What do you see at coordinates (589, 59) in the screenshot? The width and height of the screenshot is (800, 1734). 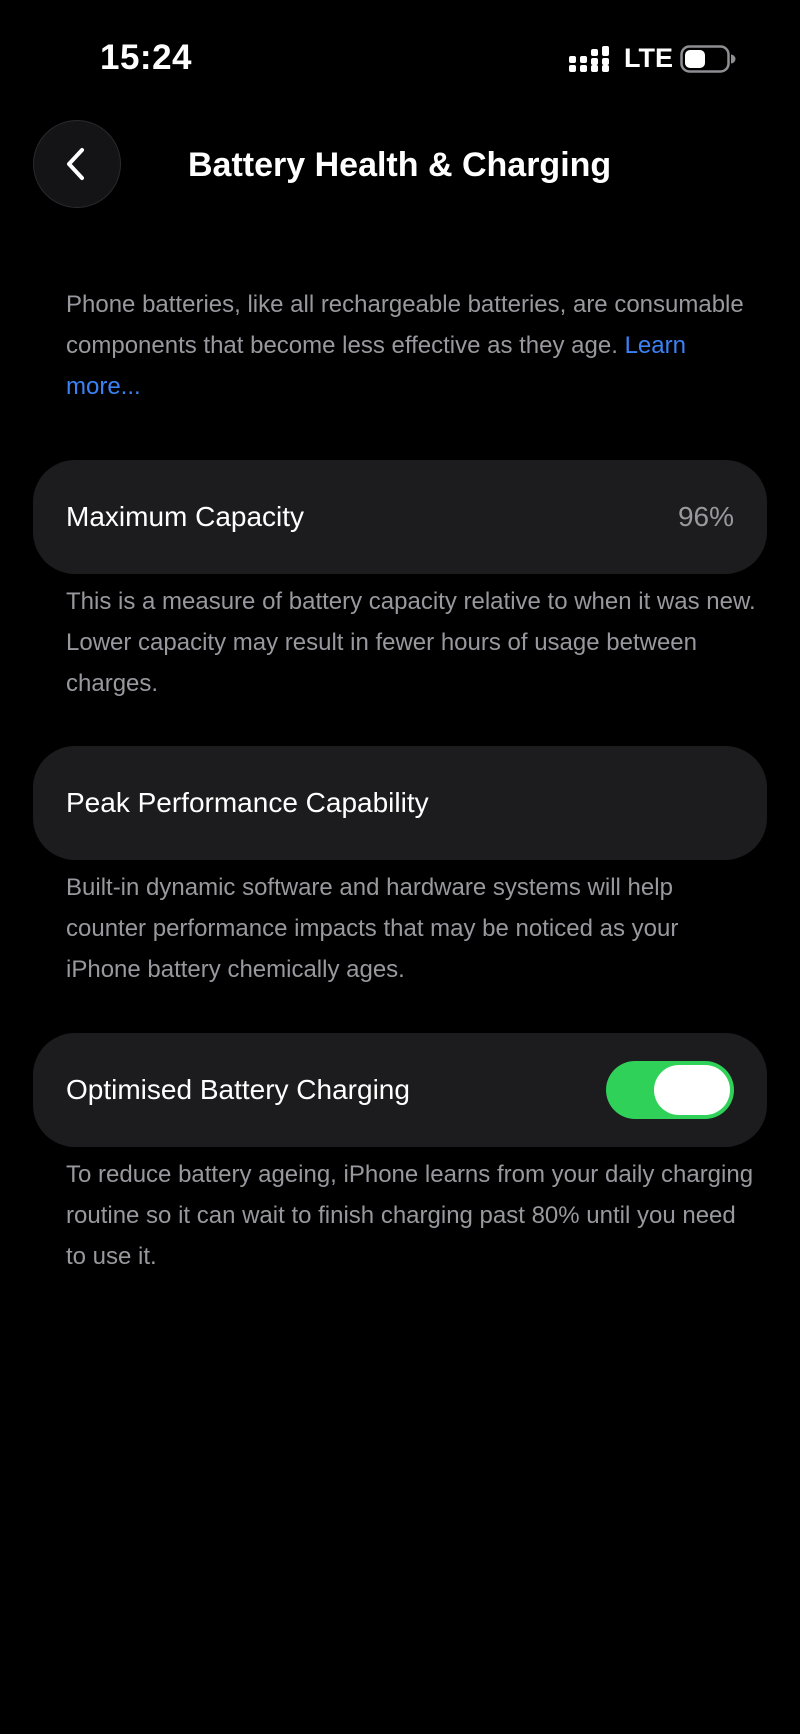 I see `cellular-signal-icon` at bounding box center [589, 59].